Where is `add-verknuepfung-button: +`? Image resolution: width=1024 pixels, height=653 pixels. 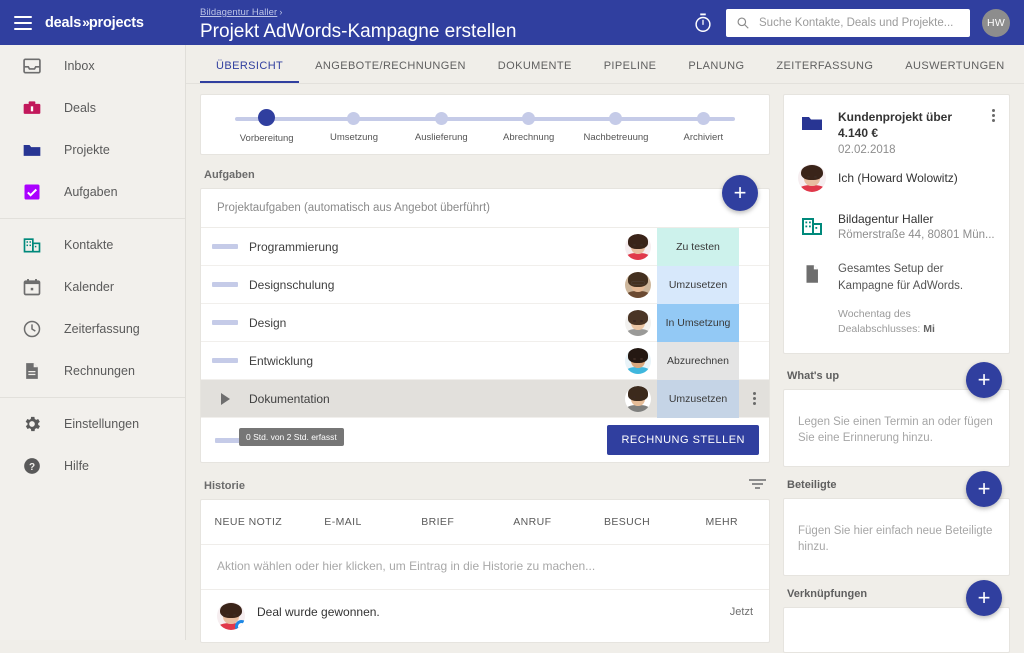 add-verknuepfung-button: + is located at coordinates (984, 598).